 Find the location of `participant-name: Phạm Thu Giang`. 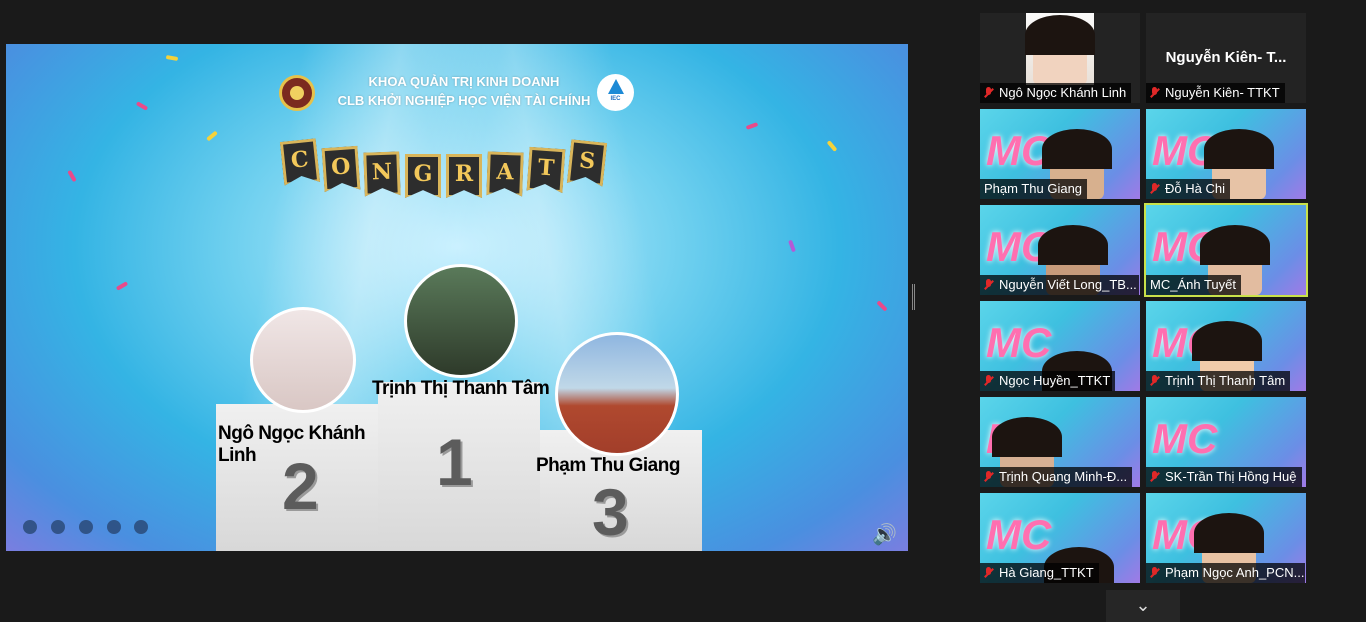

participant-name: Phạm Thu Giang is located at coordinates (1033, 188).